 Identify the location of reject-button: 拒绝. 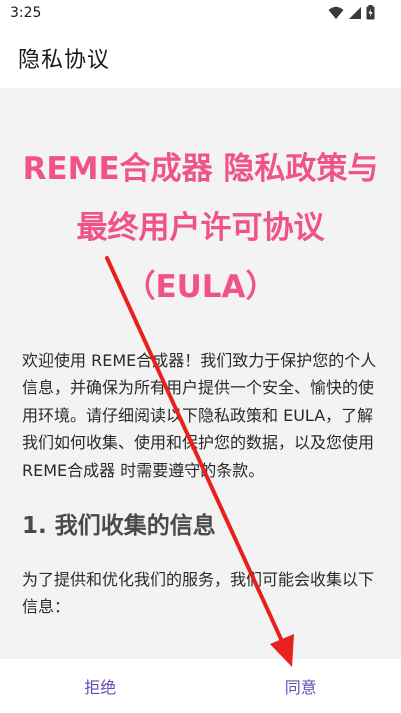
(100, 686).